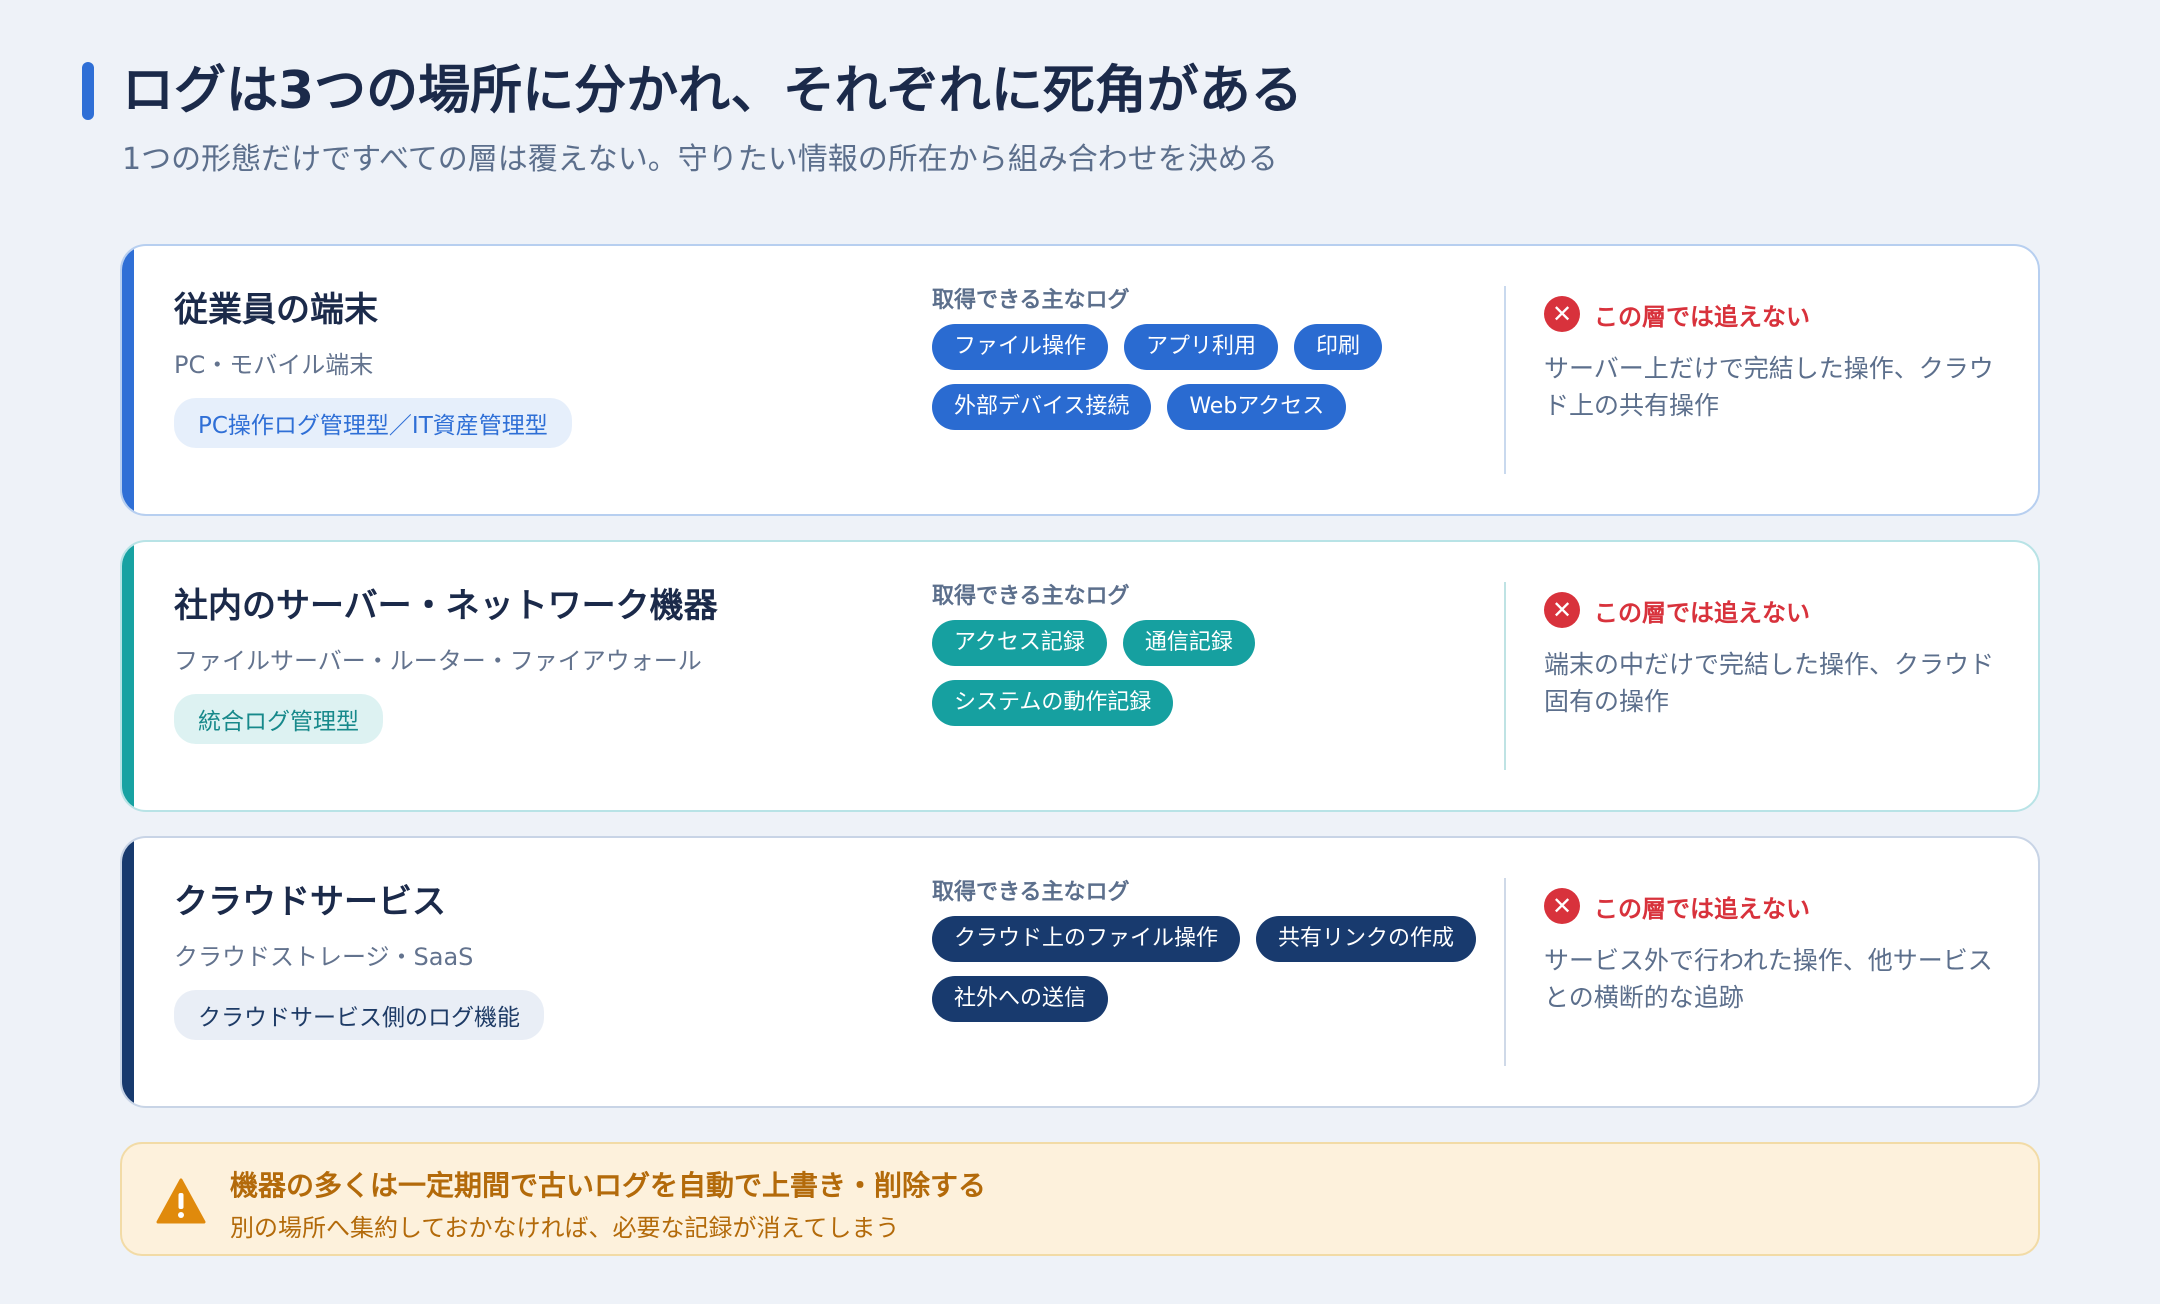 The width and height of the screenshot is (2160, 1304). What do you see at coordinates (1042, 407) in the screenshot?
I see `log-chip: 外部デバイス接続` at bounding box center [1042, 407].